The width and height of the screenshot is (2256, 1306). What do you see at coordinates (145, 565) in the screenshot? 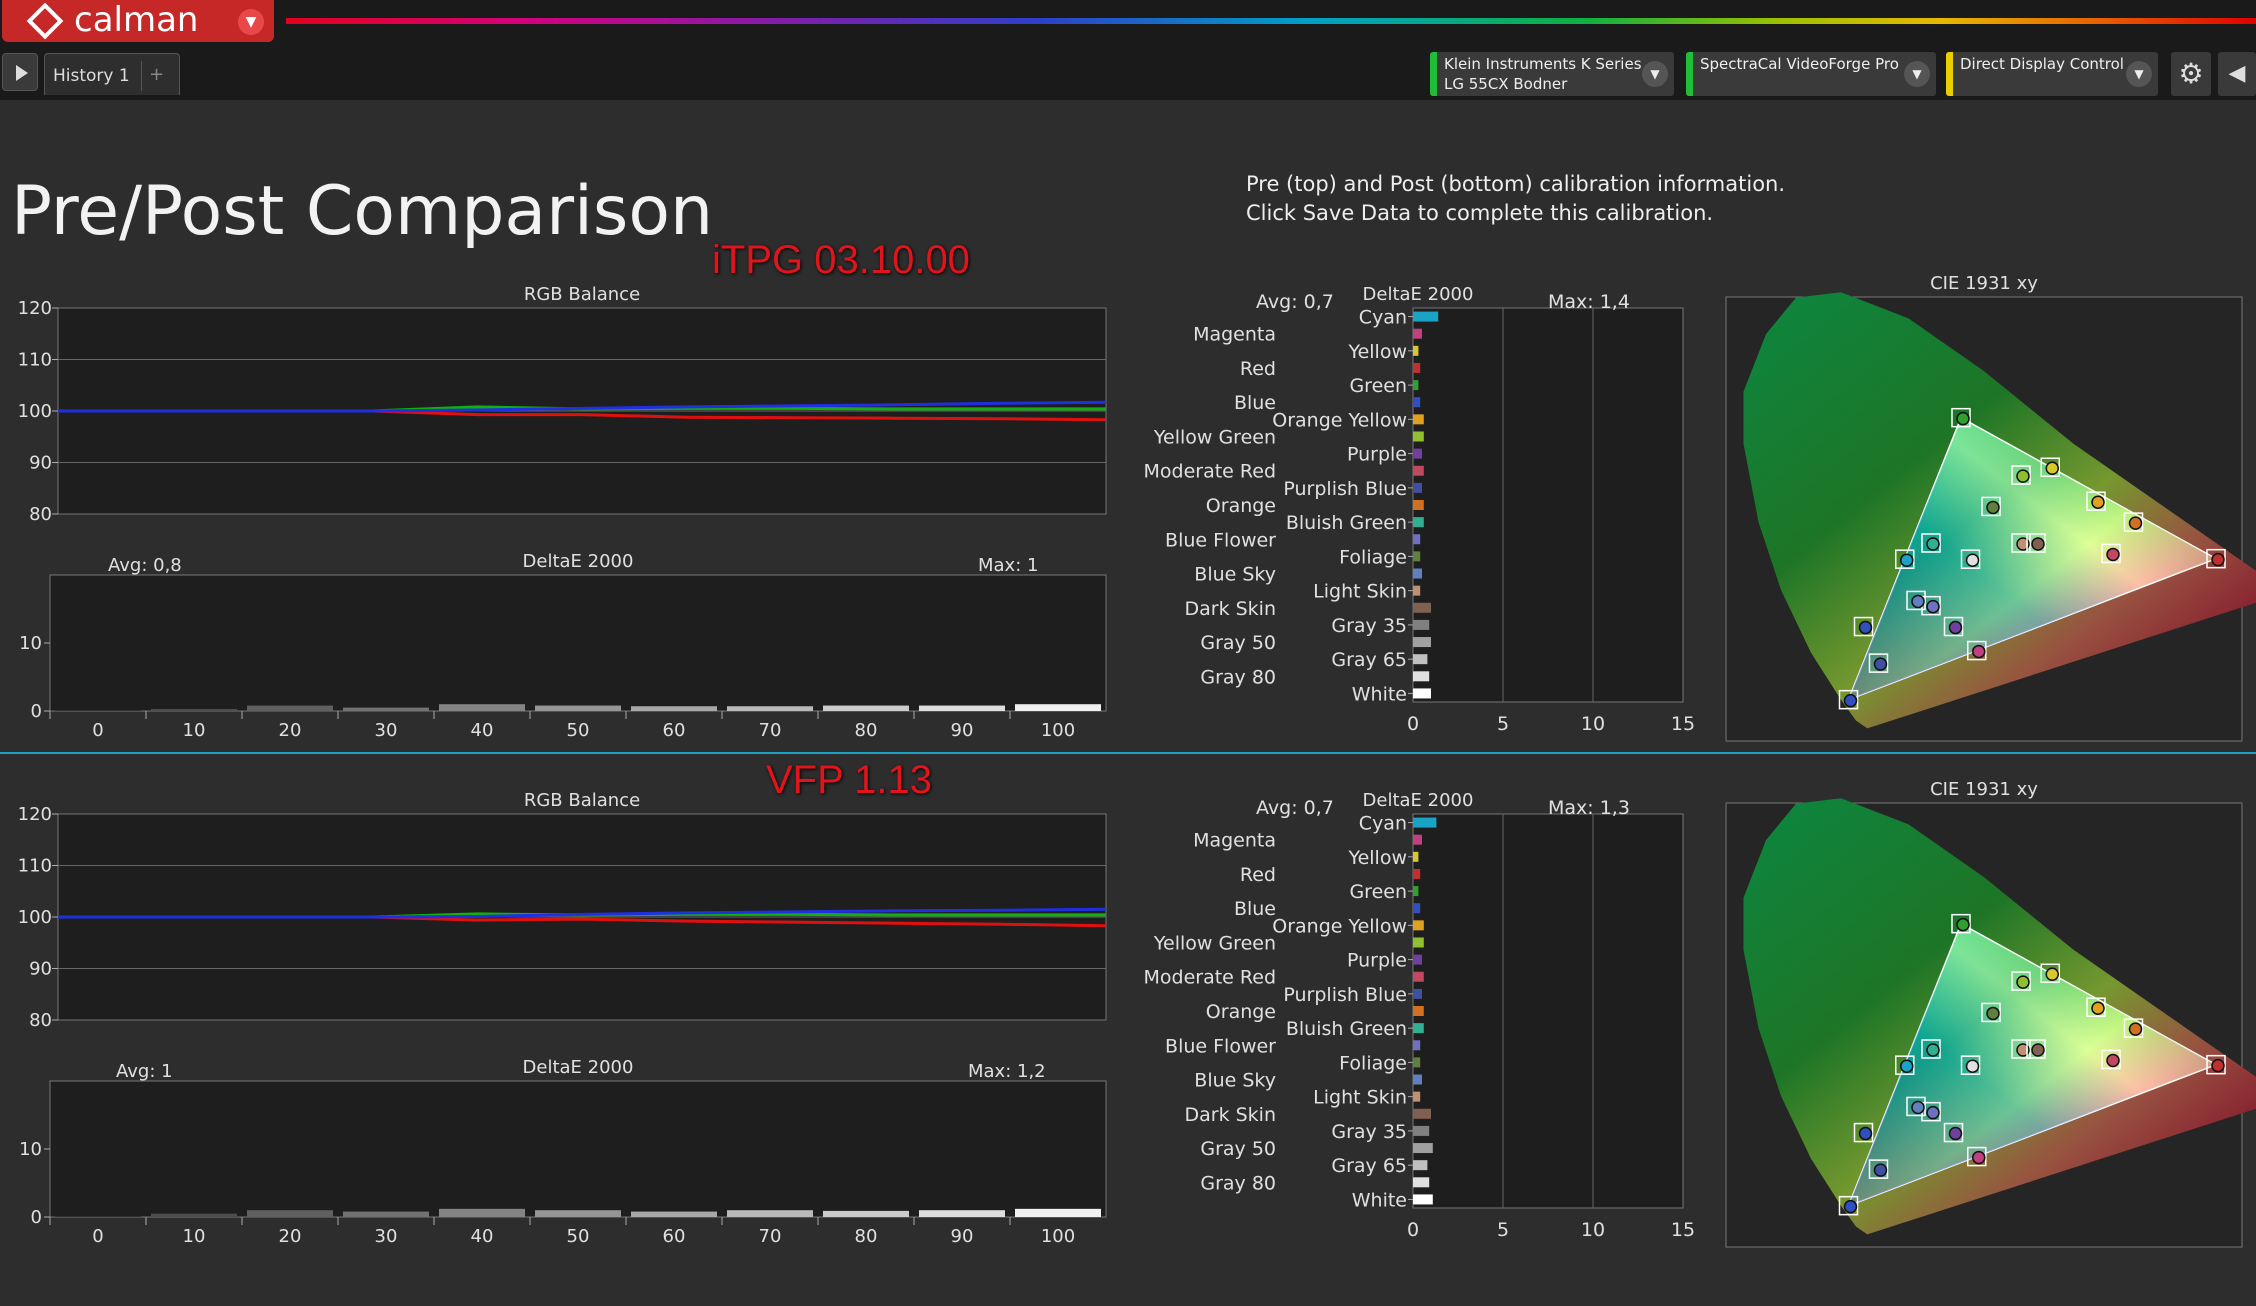
I see `gray-de-avg: Avg: 0,8` at bounding box center [145, 565].